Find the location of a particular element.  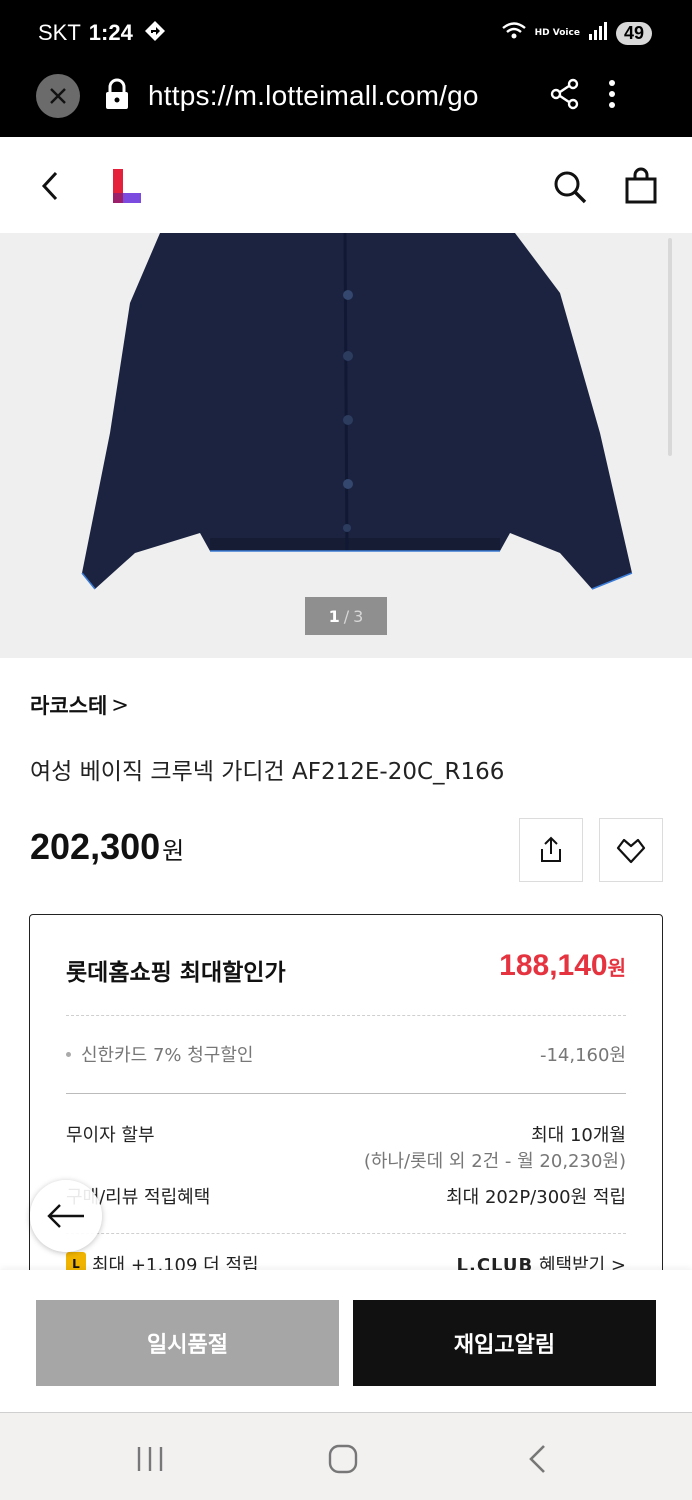

floating-back-button is located at coordinates (66, 1216).